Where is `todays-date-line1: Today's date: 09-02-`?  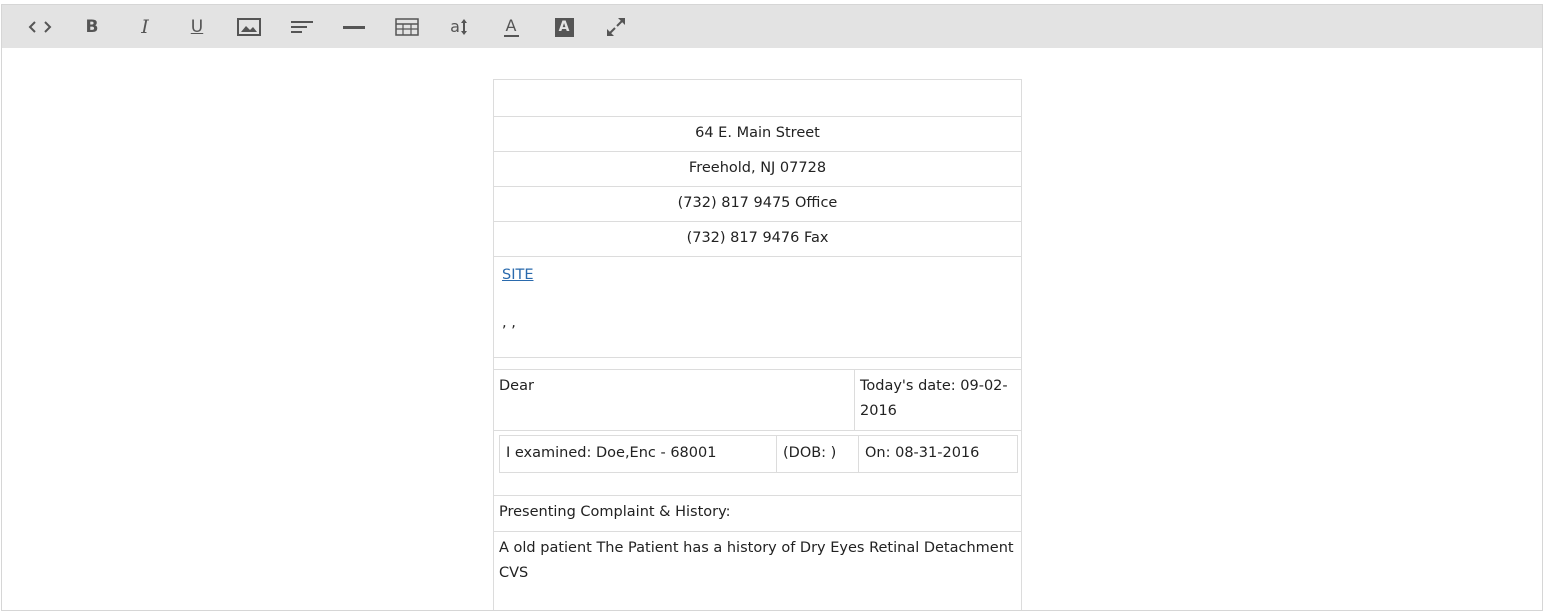 todays-date-line1: Today's date: 09-02- is located at coordinates (934, 386).